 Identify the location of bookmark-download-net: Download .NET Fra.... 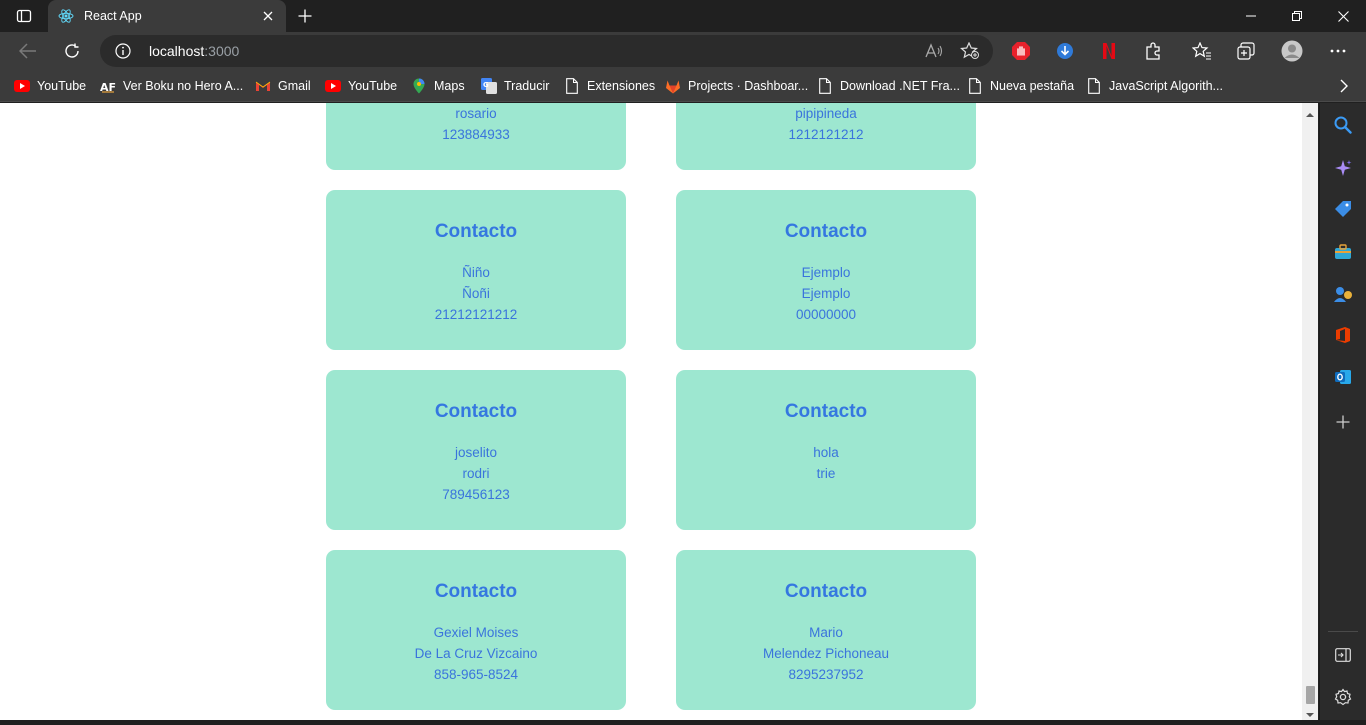
(888, 86).